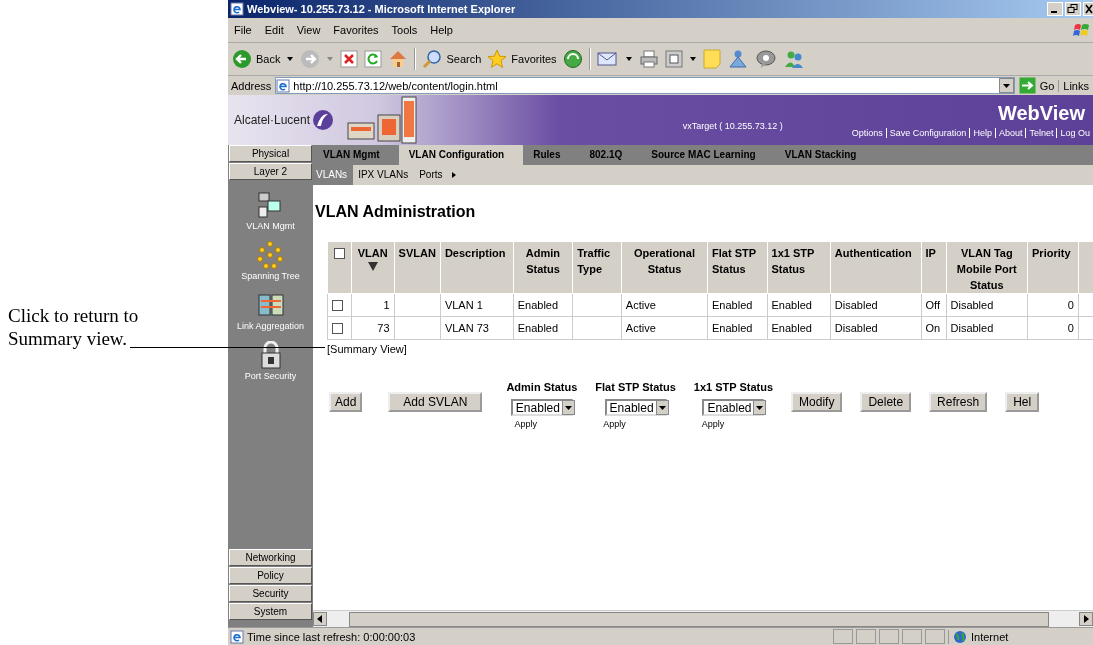 The height and width of the screenshot is (645, 1093). Describe the element at coordinates (272, 120) in the screenshot. I see `brand-name: Alcatel·Lucent` at that location.